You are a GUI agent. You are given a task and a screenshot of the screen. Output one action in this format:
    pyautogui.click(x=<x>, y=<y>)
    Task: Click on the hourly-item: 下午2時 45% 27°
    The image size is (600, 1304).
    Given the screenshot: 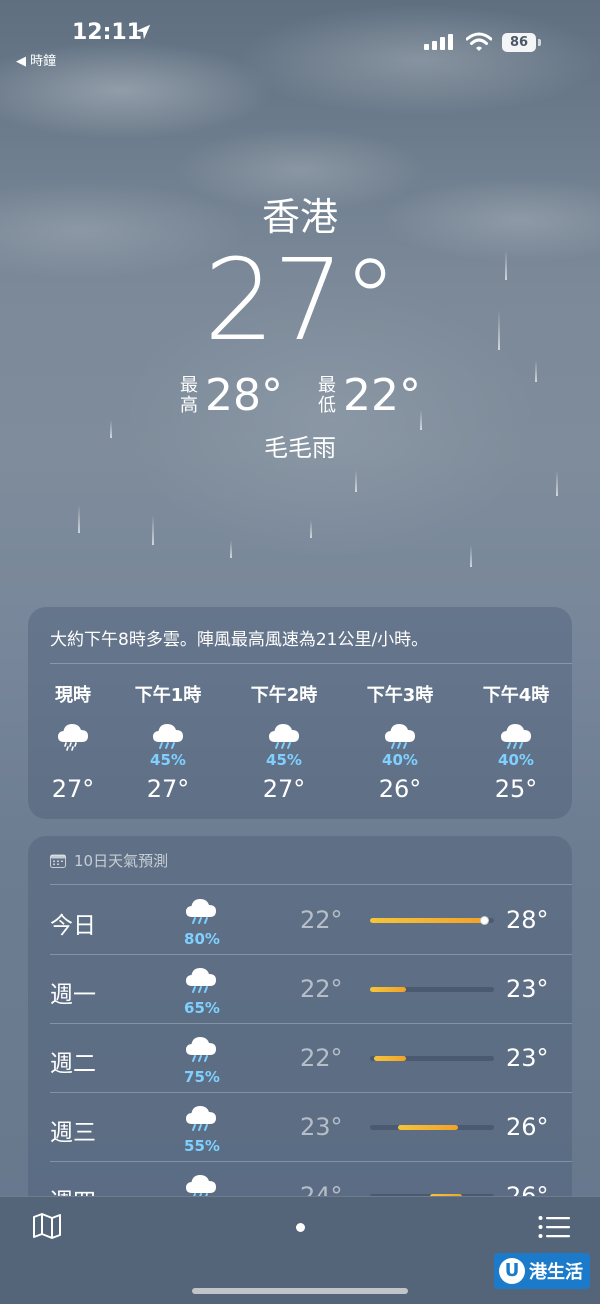 What is the action you would take?
    pyautogui.click(x=284, y=742)
    